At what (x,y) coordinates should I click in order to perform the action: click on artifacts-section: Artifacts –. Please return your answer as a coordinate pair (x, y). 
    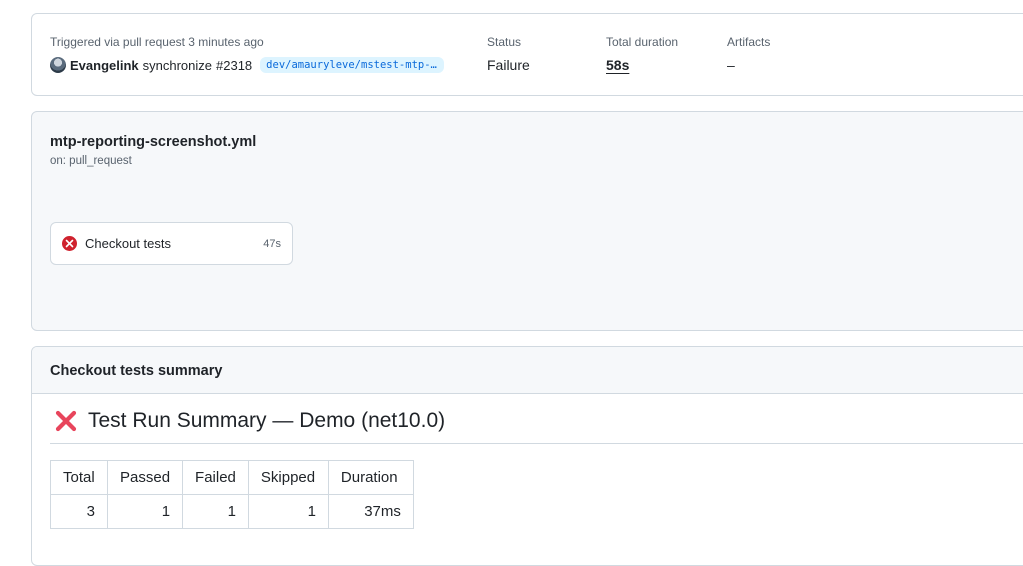
    Looking at the image, I should click on (748, 54).